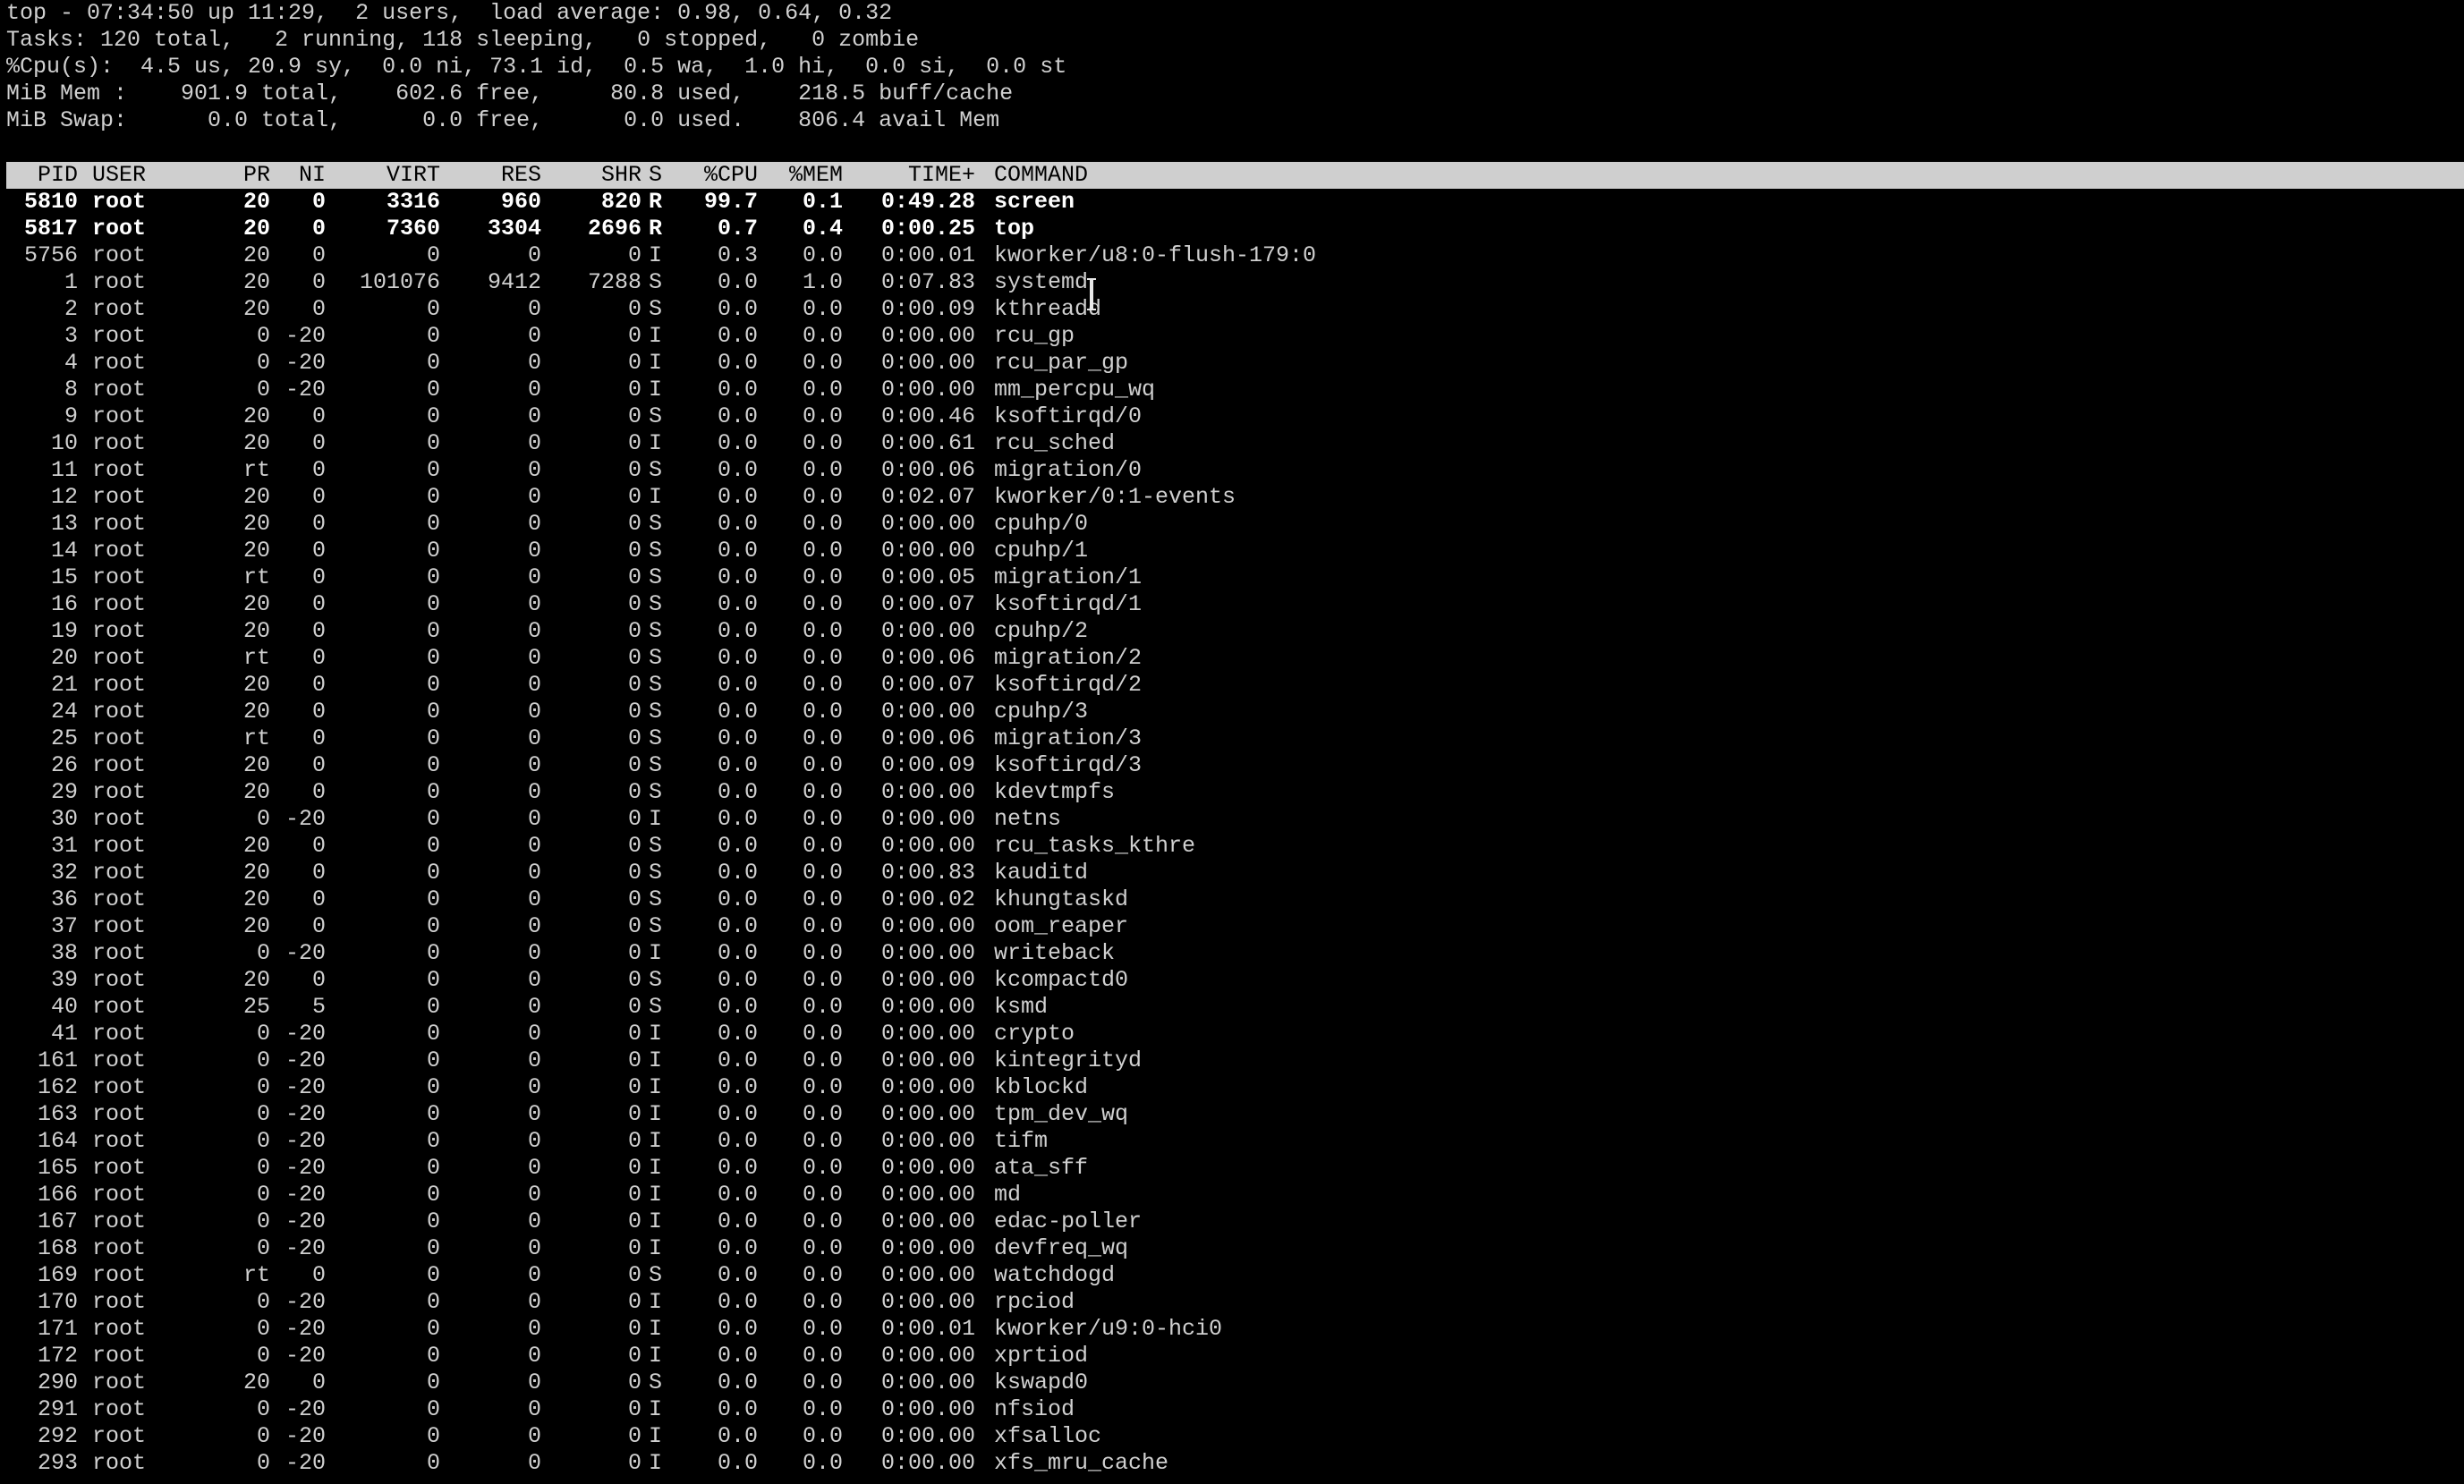 This screenshot has height=1484, width=2464. I want to click on cell-pid: 5756, so click(50, 255).